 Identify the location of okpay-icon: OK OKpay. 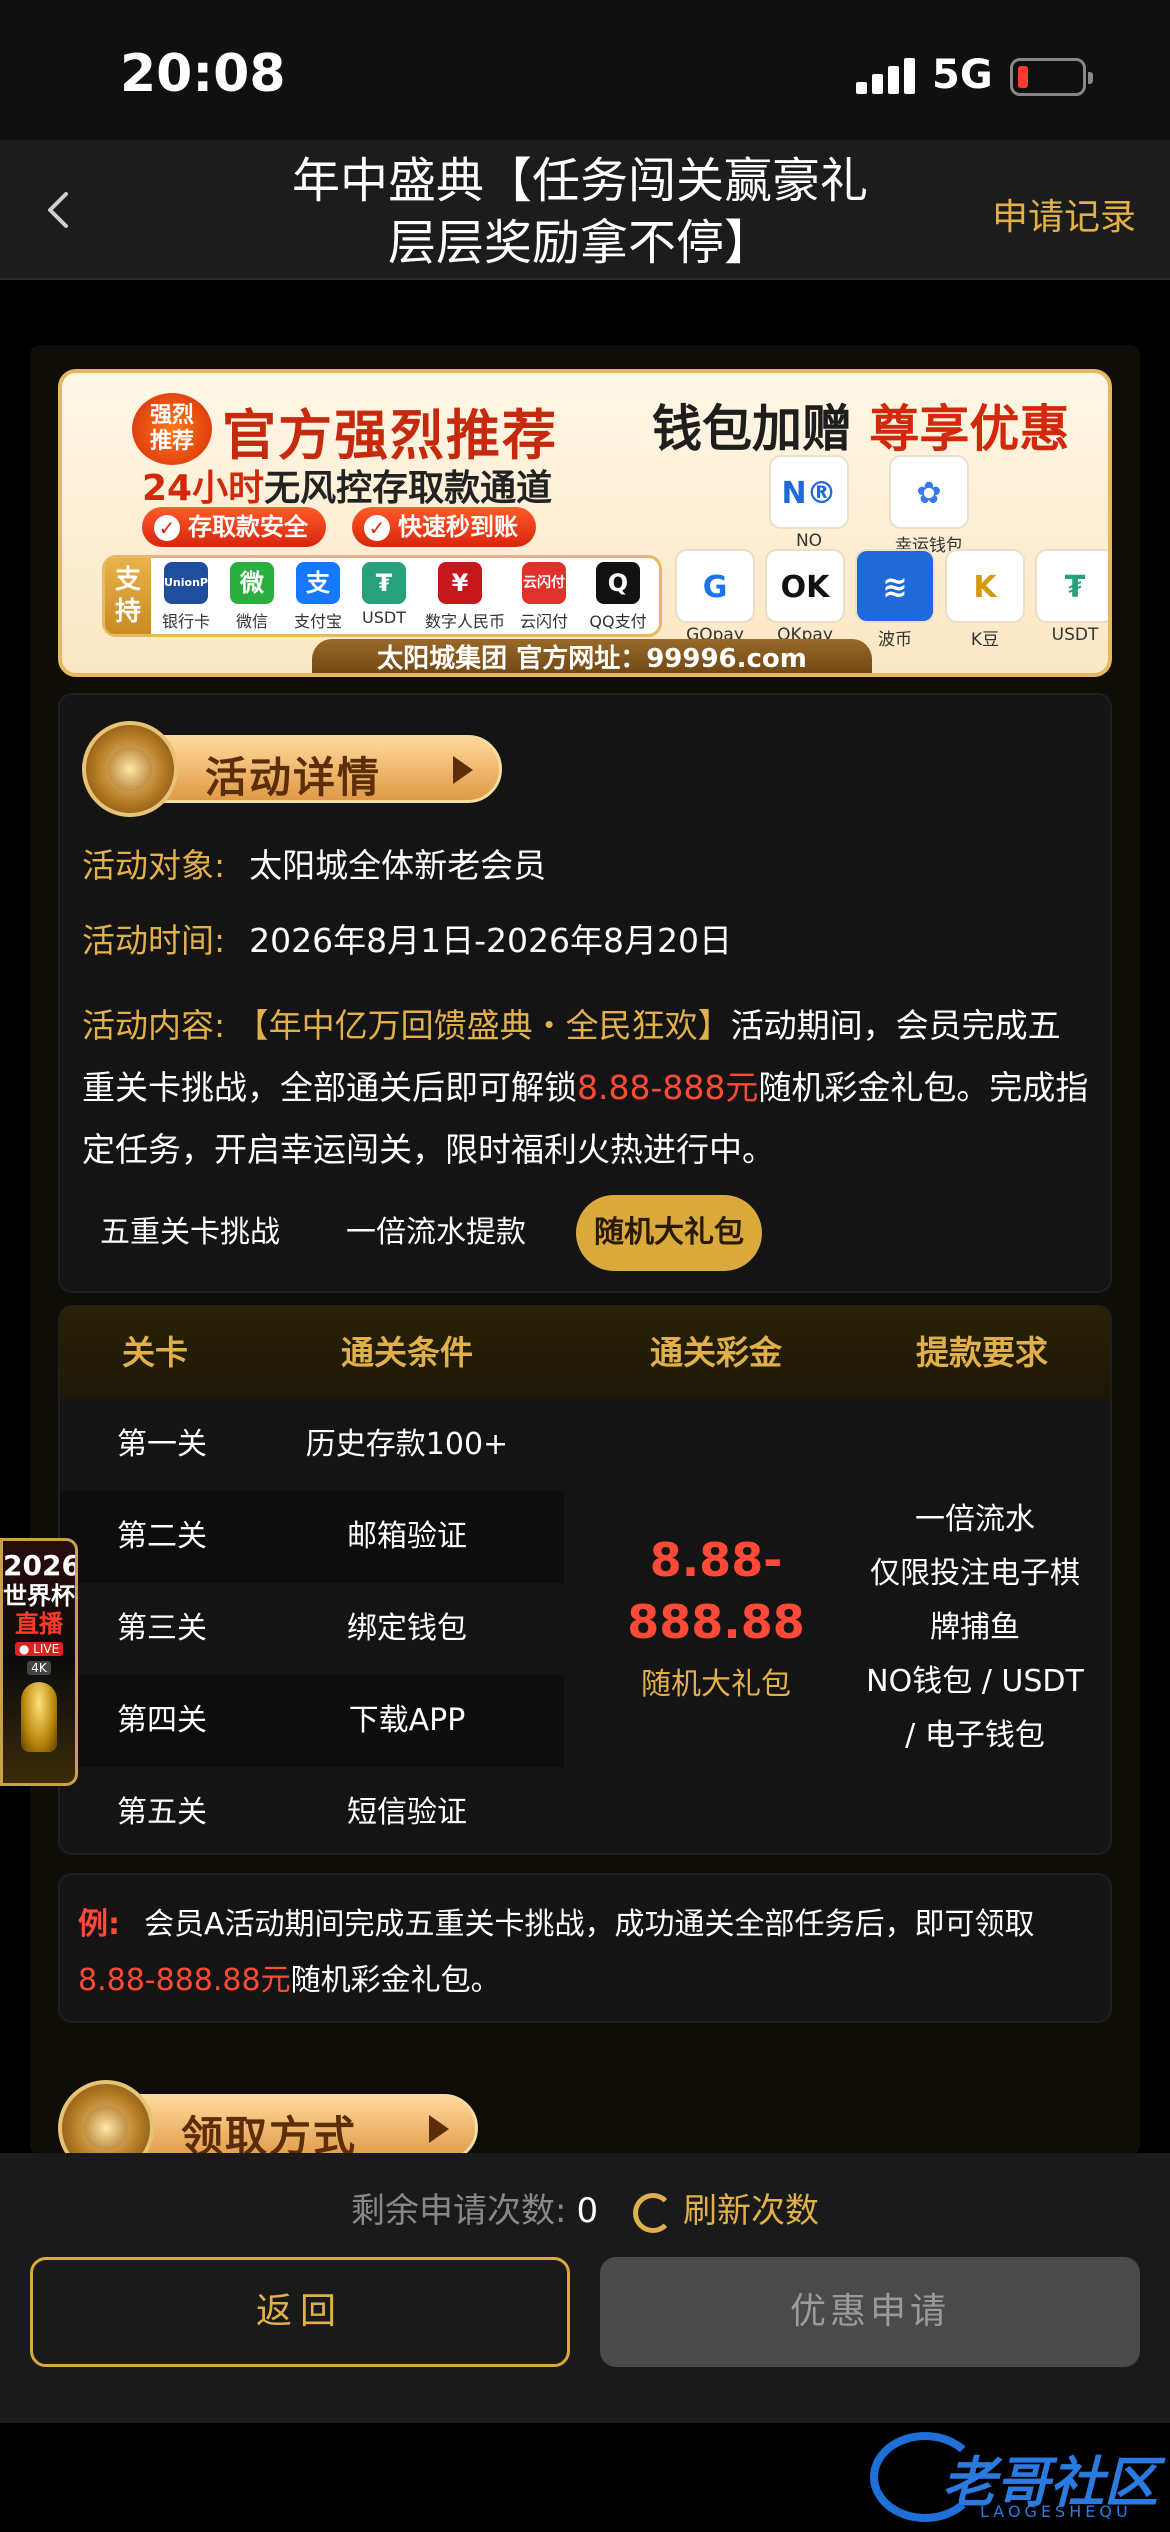
(805, 597).